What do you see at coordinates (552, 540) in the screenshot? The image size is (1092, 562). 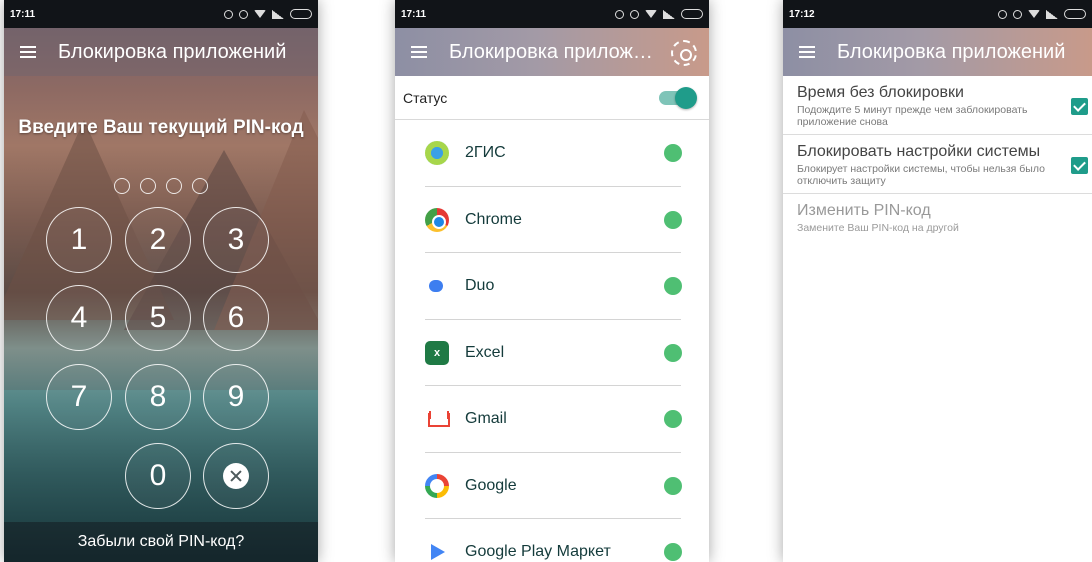 I see `list-item-google-play: Google Play Маркет` at bounding box center [552, 540].